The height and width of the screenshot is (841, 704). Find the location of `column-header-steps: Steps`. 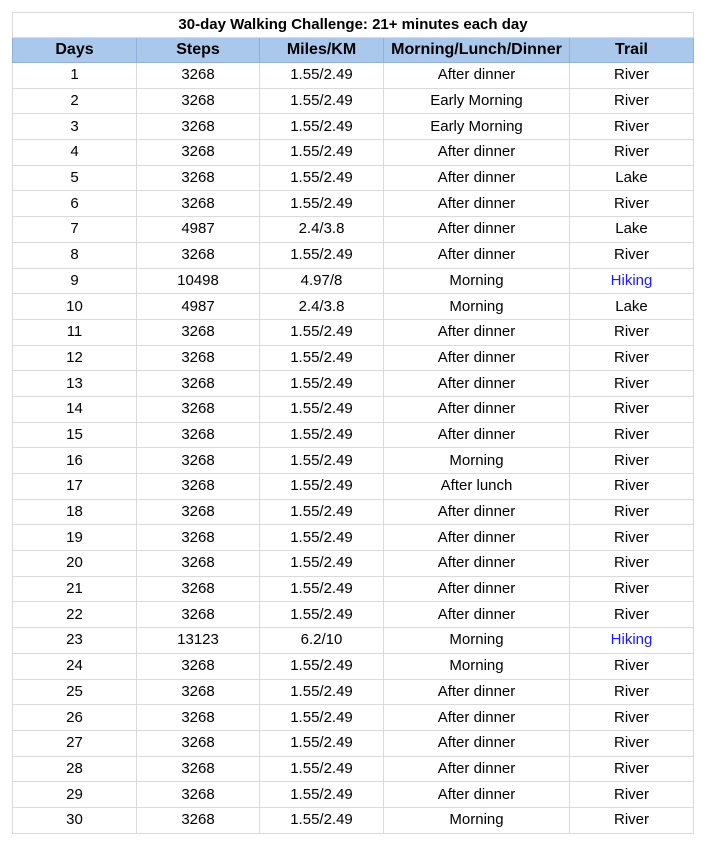

column-header-steps: Steps is located at coordinates (198, 50).